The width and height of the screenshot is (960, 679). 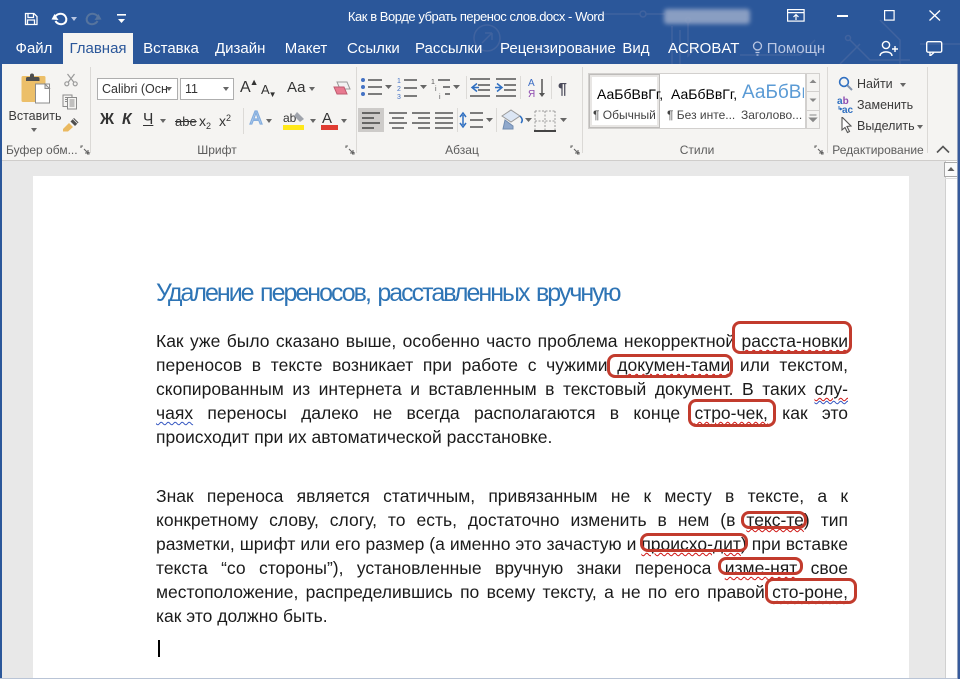 I want to click on svg-text: 3, so click(x=399, y=97).